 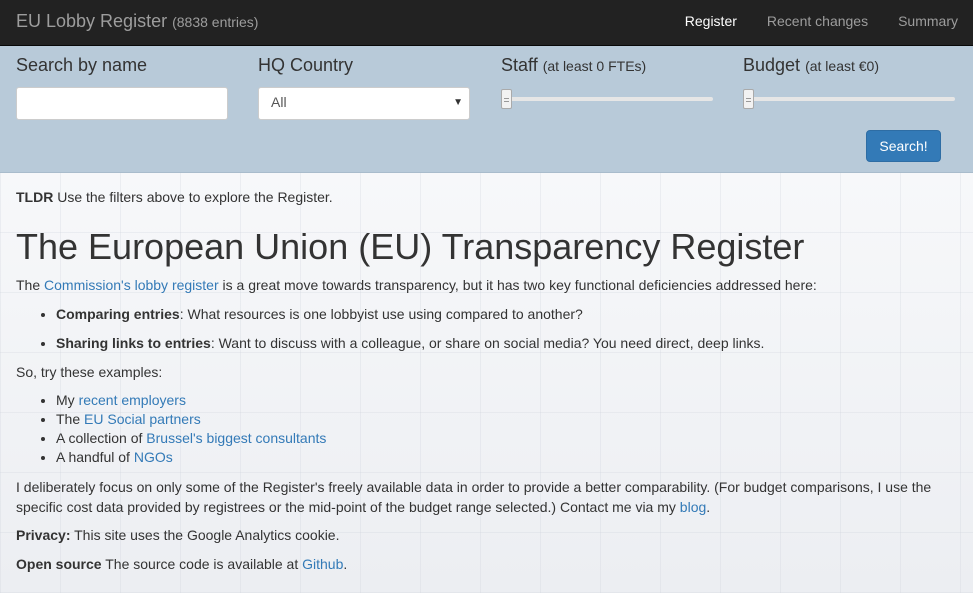 I want to click on country-label: HQ Country, so click(x=306, y=65).